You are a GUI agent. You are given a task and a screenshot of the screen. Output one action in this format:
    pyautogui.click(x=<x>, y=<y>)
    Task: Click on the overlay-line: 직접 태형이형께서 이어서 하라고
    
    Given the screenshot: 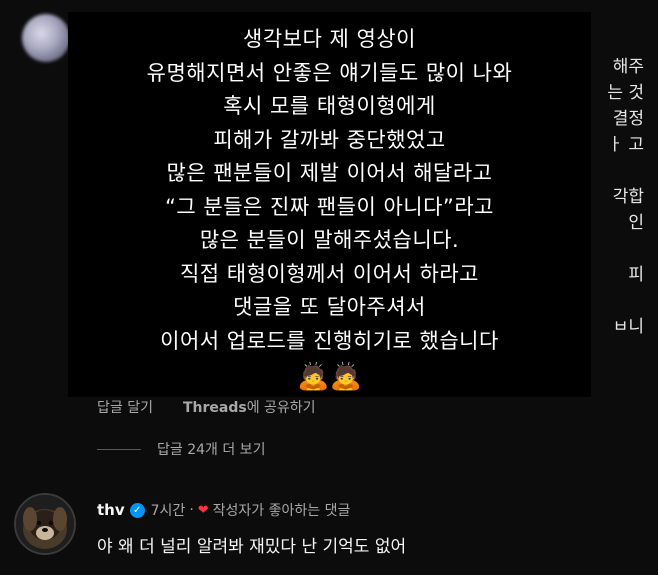 What is the action you would take?
    pyautogui.click(x=329, y=273)
    